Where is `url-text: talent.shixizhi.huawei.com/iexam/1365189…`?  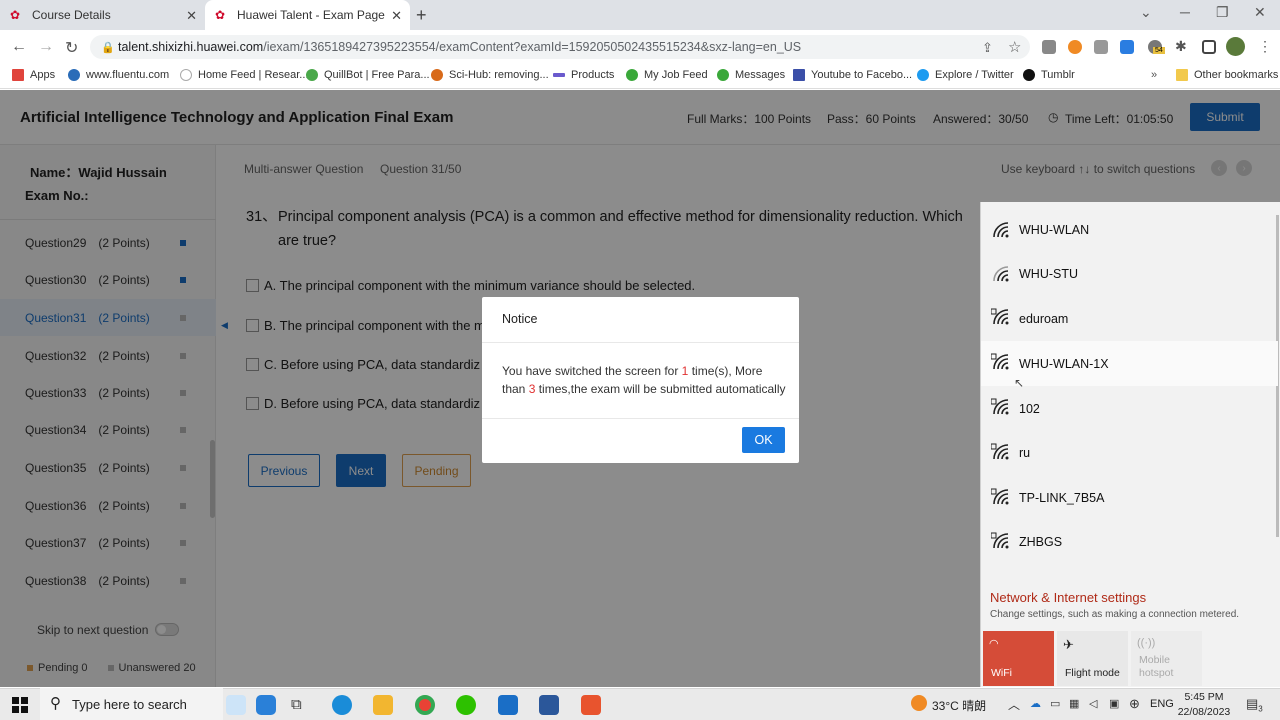
url-text: talent.shixizhi.huawei.com/iexam/1365189… is located at coordinates (459, 47).